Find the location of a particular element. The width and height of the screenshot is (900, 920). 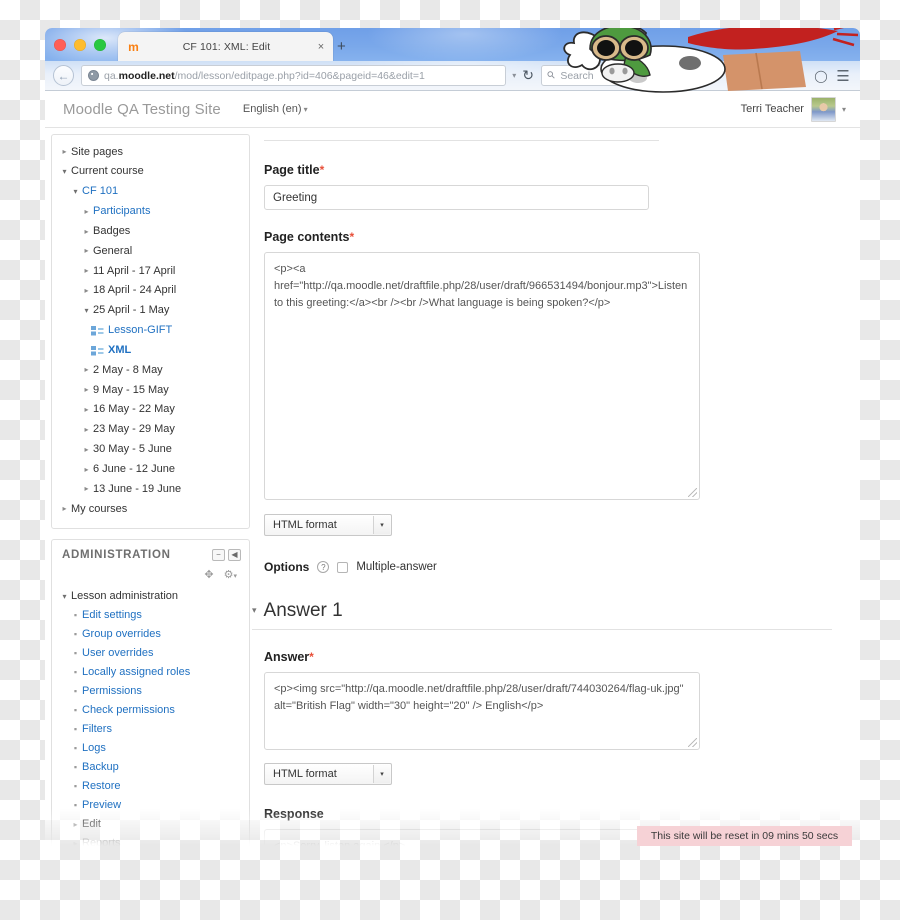

browser-search-input: ⚲ Search is located at coordinates (618, 75).